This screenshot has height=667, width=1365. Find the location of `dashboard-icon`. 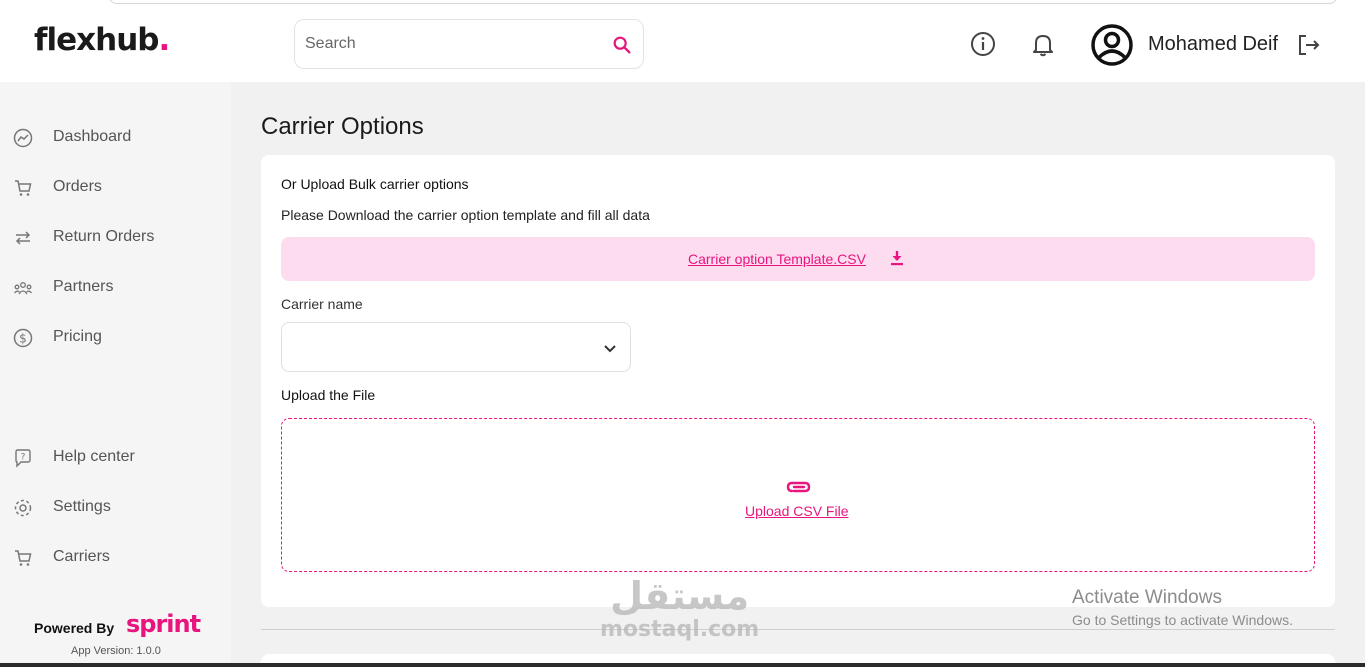

dashboard-icon is located at coordinates (23, 138).